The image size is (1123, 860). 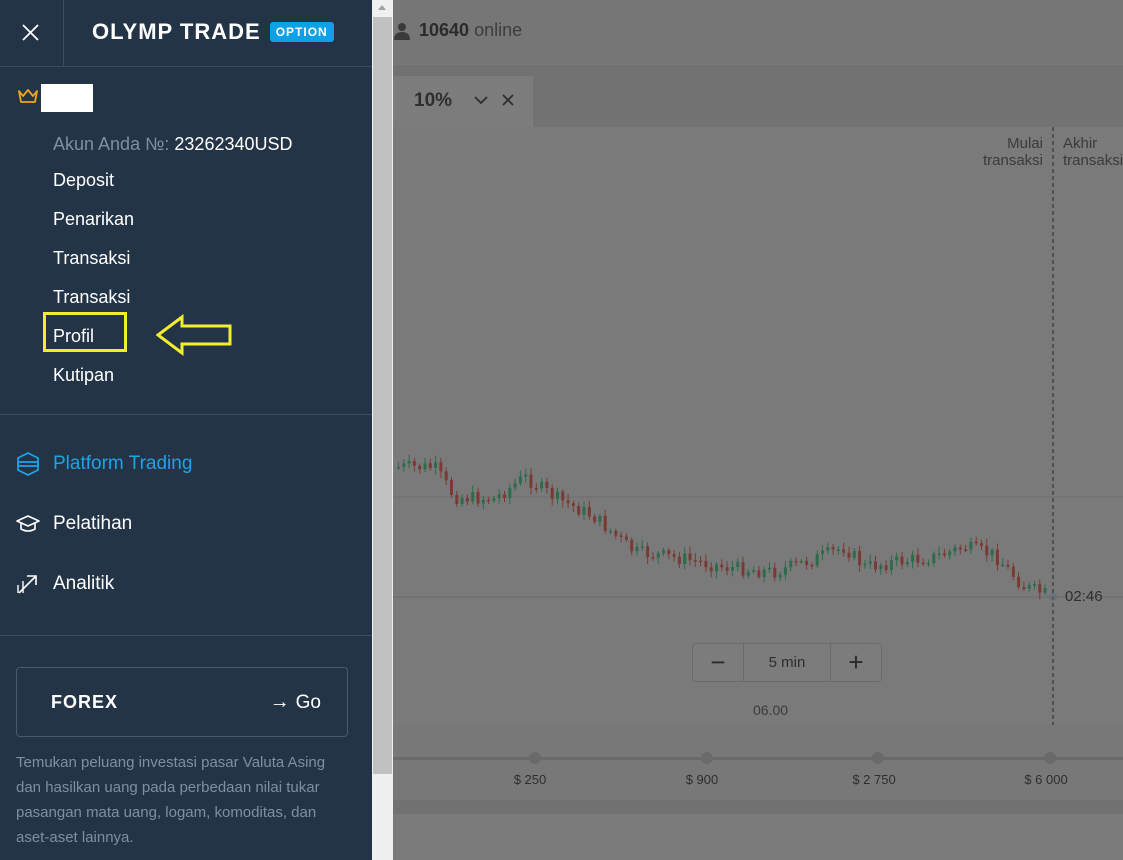 I want to click on menu-item-transactions: Transaksi, so click(x=91, y=258).